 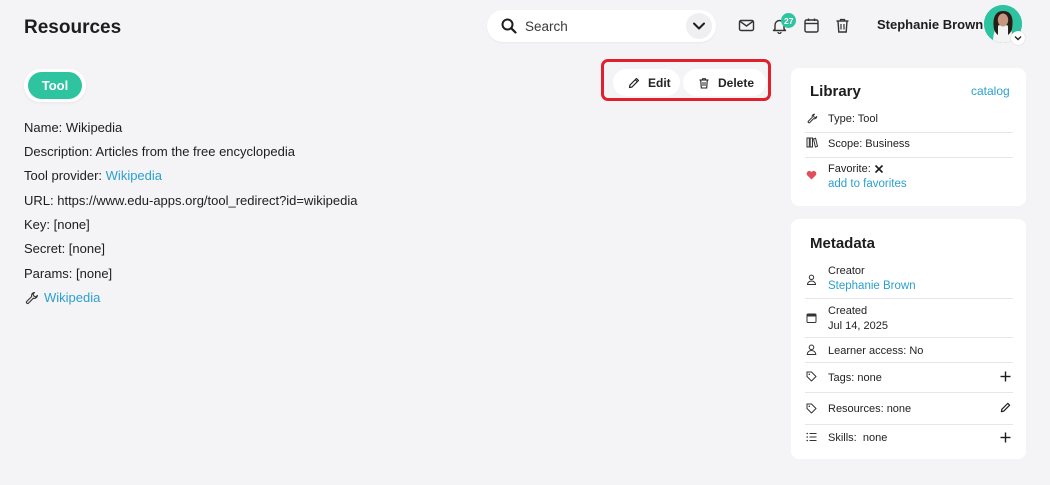 I want to click on edit-button-label: Edit, so click(x=659, y=82).